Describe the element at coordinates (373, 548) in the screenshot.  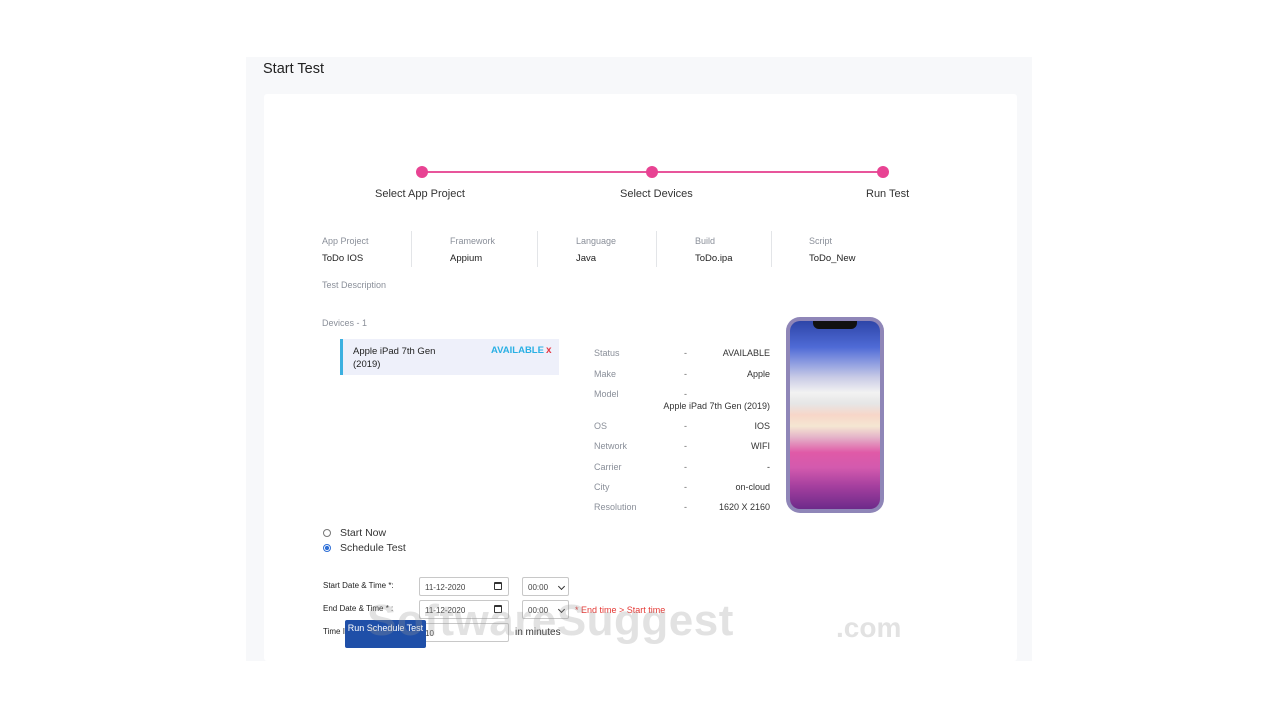
I see `schedule-test-label: Schedule Test` at that location.